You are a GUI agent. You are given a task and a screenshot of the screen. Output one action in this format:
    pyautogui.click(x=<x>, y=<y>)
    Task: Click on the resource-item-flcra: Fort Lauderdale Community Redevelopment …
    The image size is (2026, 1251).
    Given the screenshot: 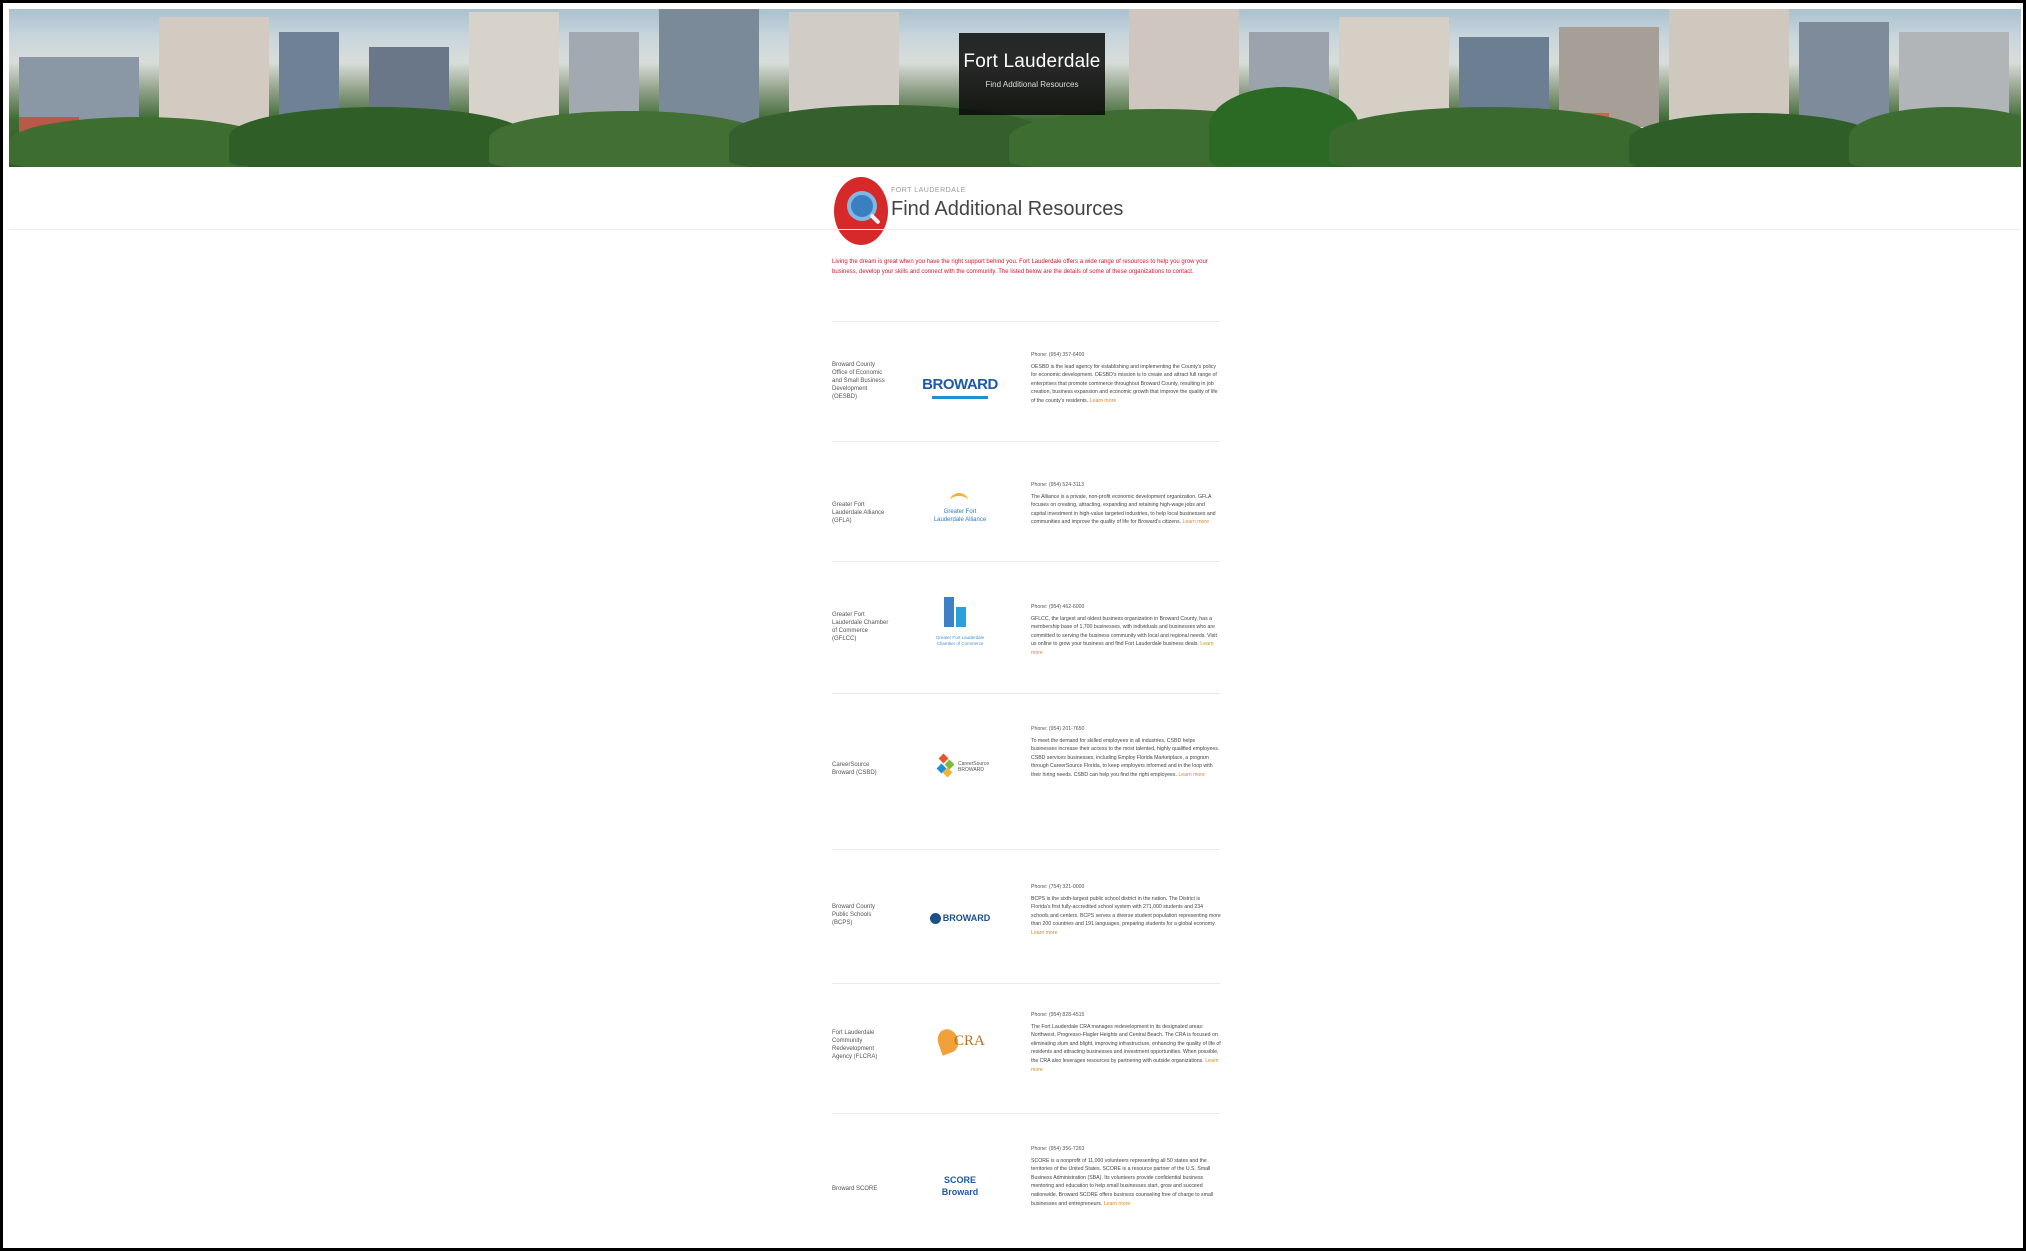 What is the action you would take?
    pyautogui.click(x=1026, y=1048)
    